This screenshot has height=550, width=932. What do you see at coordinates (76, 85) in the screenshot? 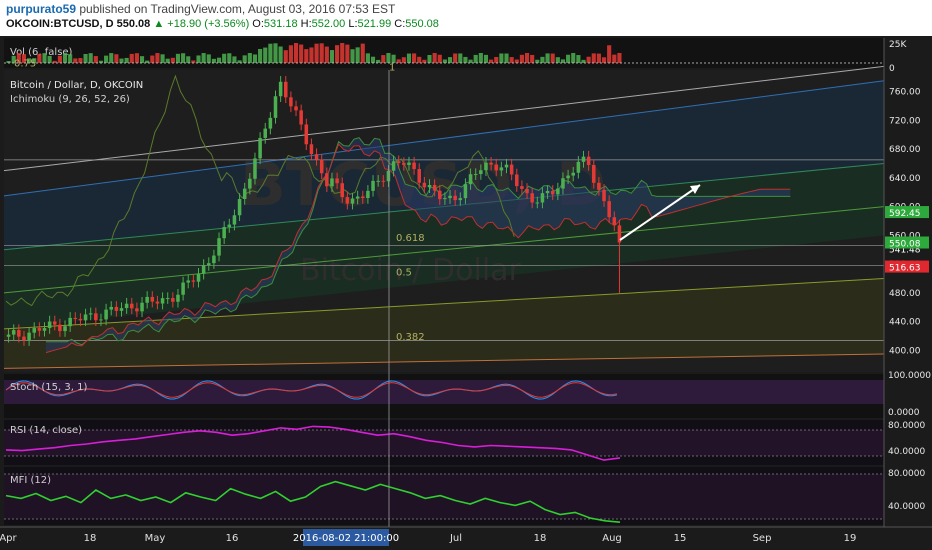
I see `price-title: Bitcoin / Dollar, D, OKCOIN` at bounding box center [76, 85].